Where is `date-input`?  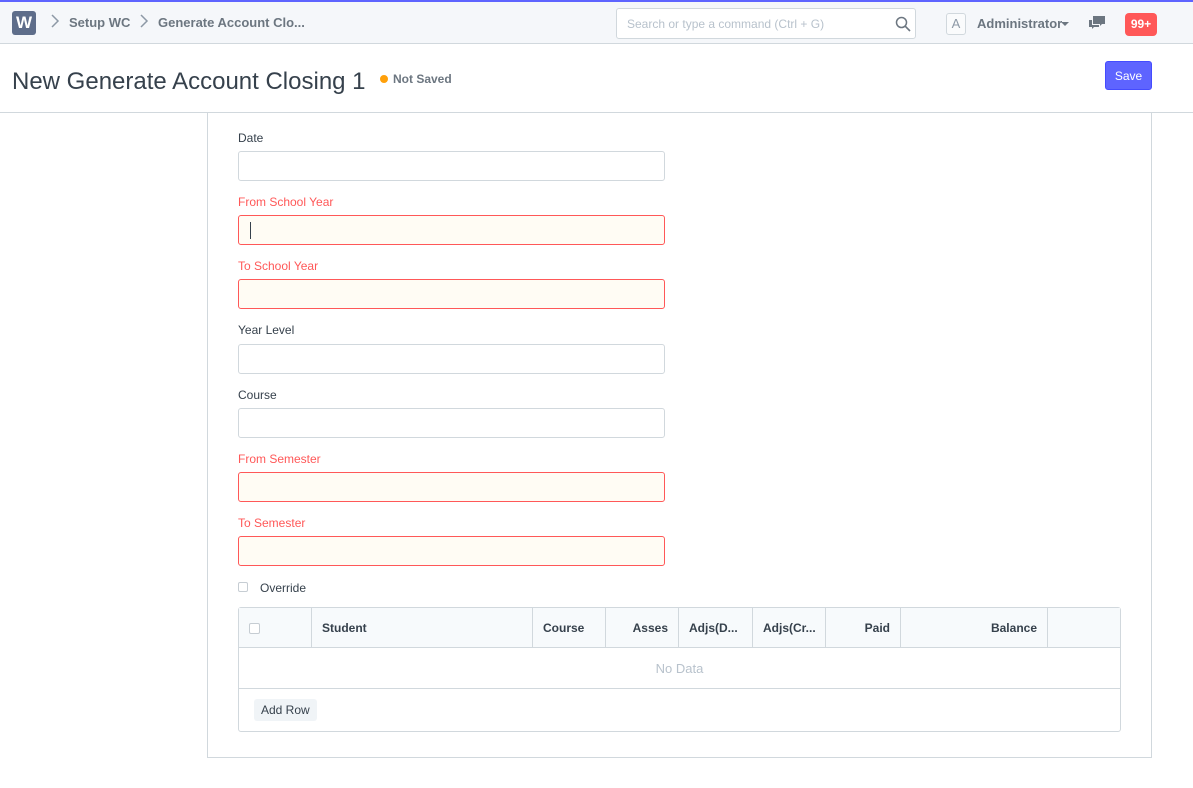 date-input is located at coordinates (451, 166).